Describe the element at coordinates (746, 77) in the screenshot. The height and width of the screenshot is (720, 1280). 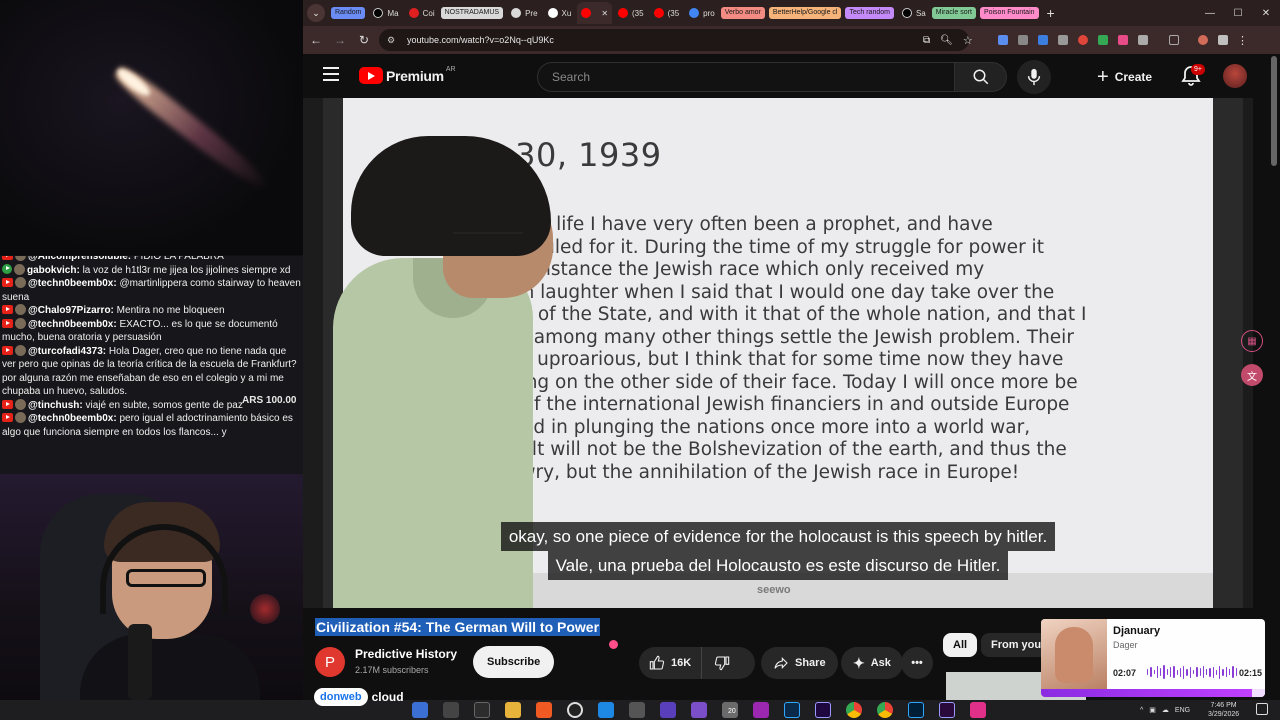
I see `search-input` at that location.